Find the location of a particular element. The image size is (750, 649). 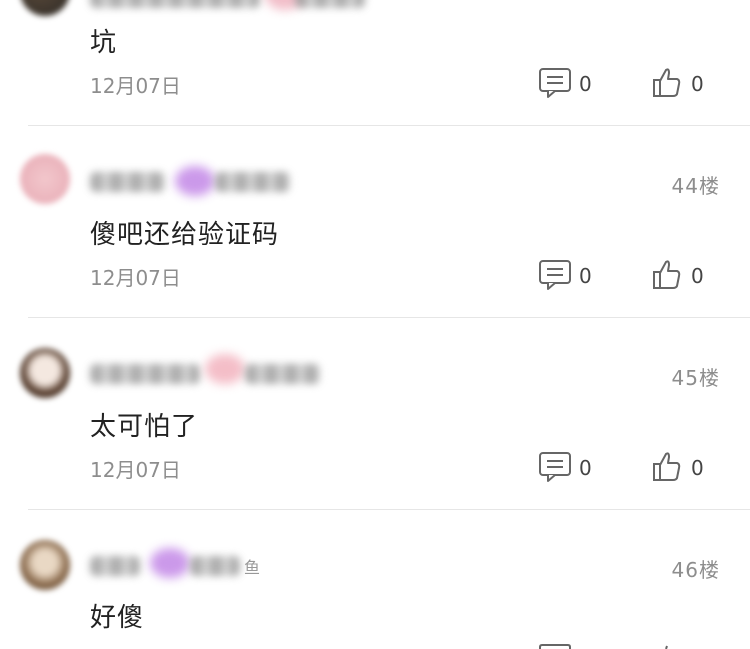

comment-text: 好傻 is located at coordinates (117, 618).